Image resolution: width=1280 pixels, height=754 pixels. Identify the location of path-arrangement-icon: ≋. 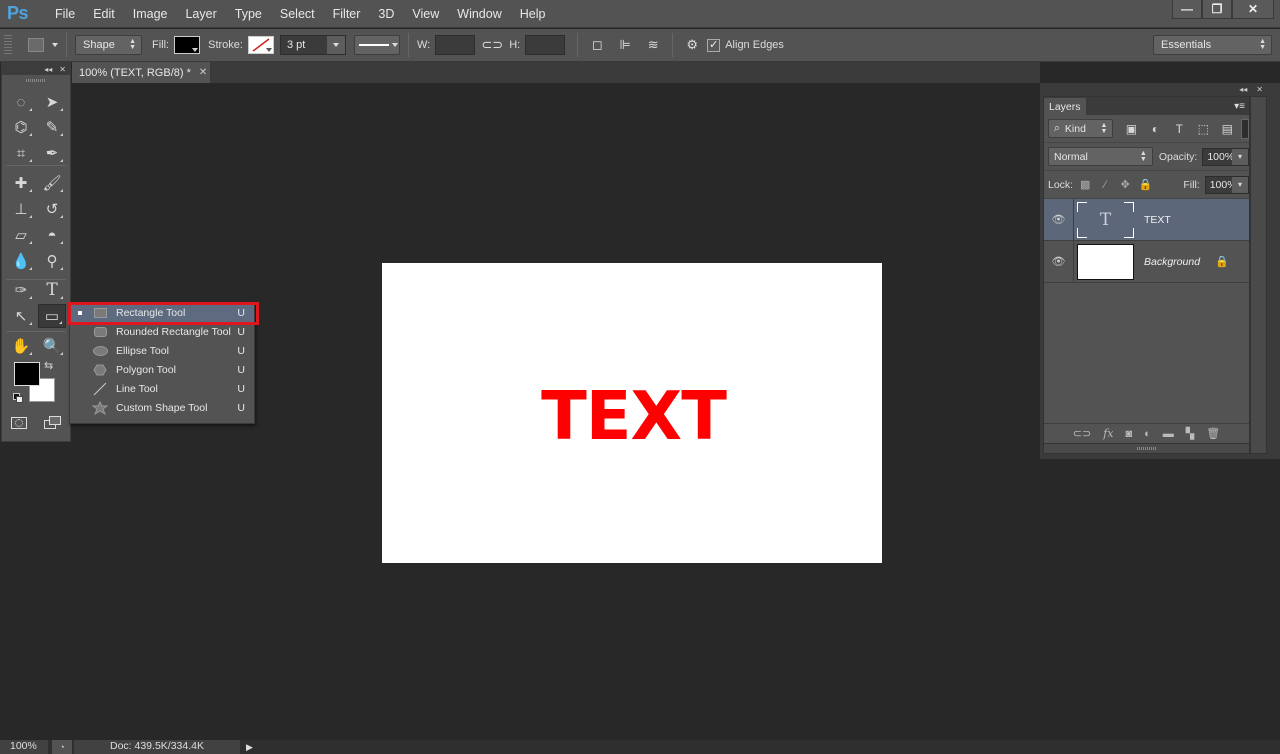
(653, 45).